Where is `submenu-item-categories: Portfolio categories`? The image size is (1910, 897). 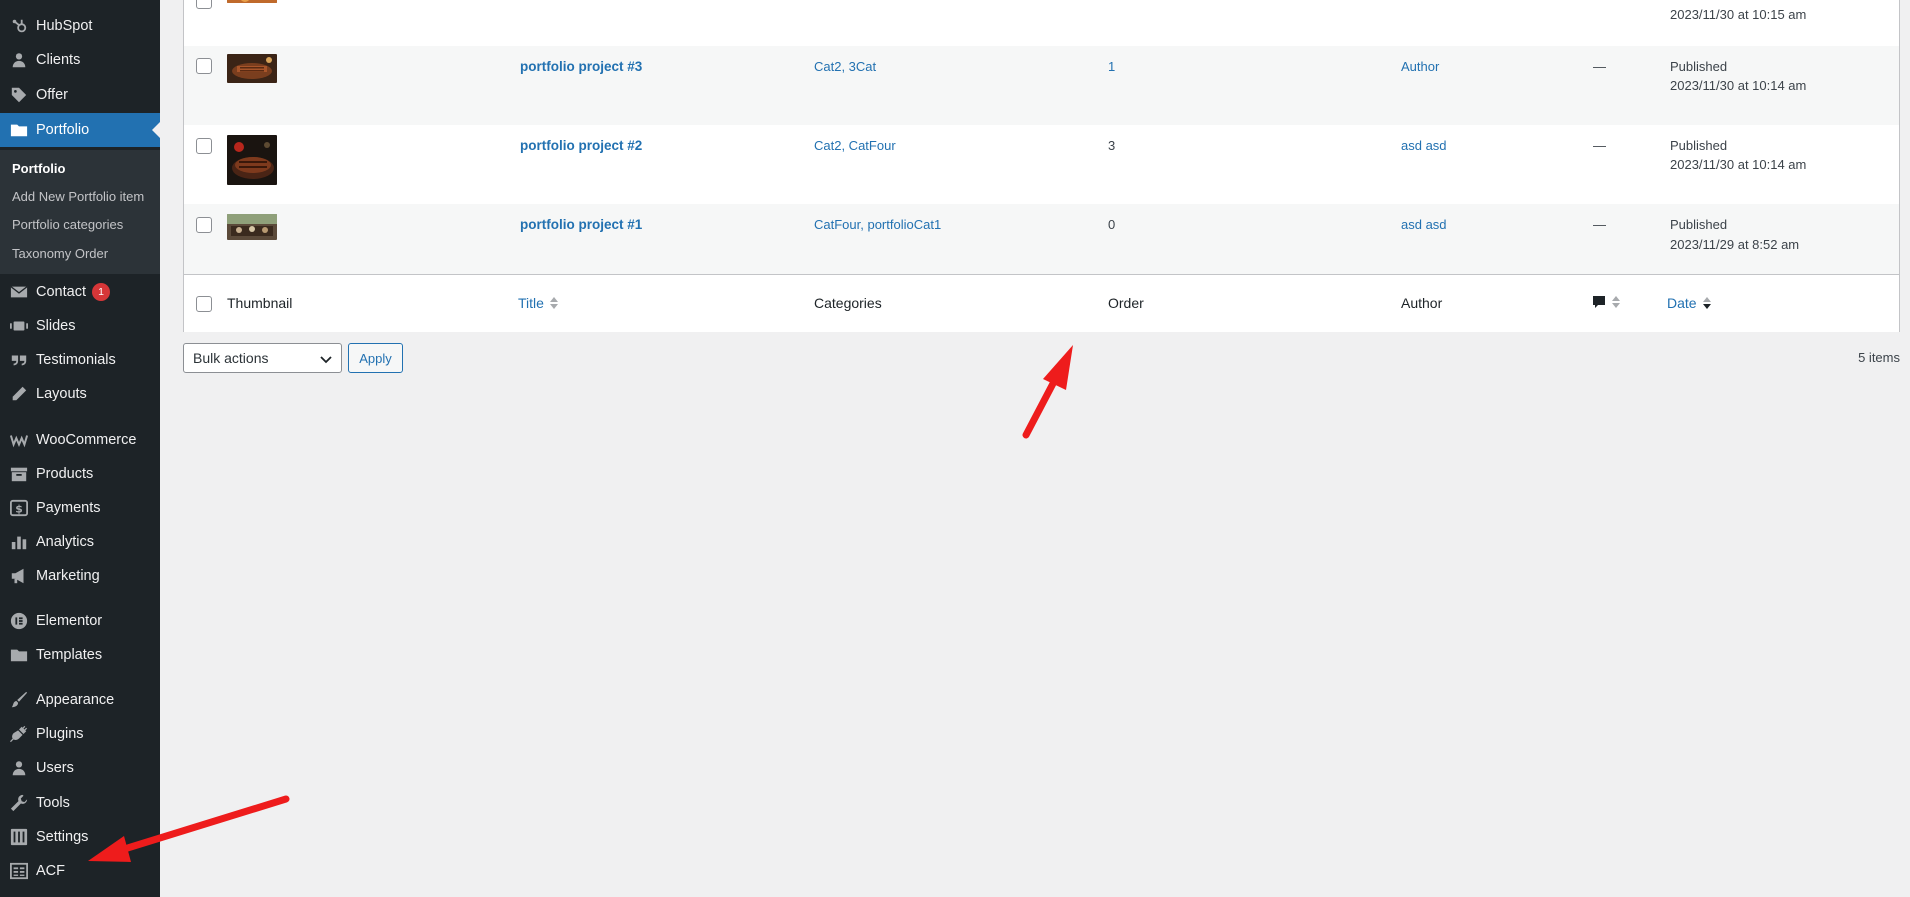 submenu-item-categories: Portfolio categories is located at coordinates (67, 224).